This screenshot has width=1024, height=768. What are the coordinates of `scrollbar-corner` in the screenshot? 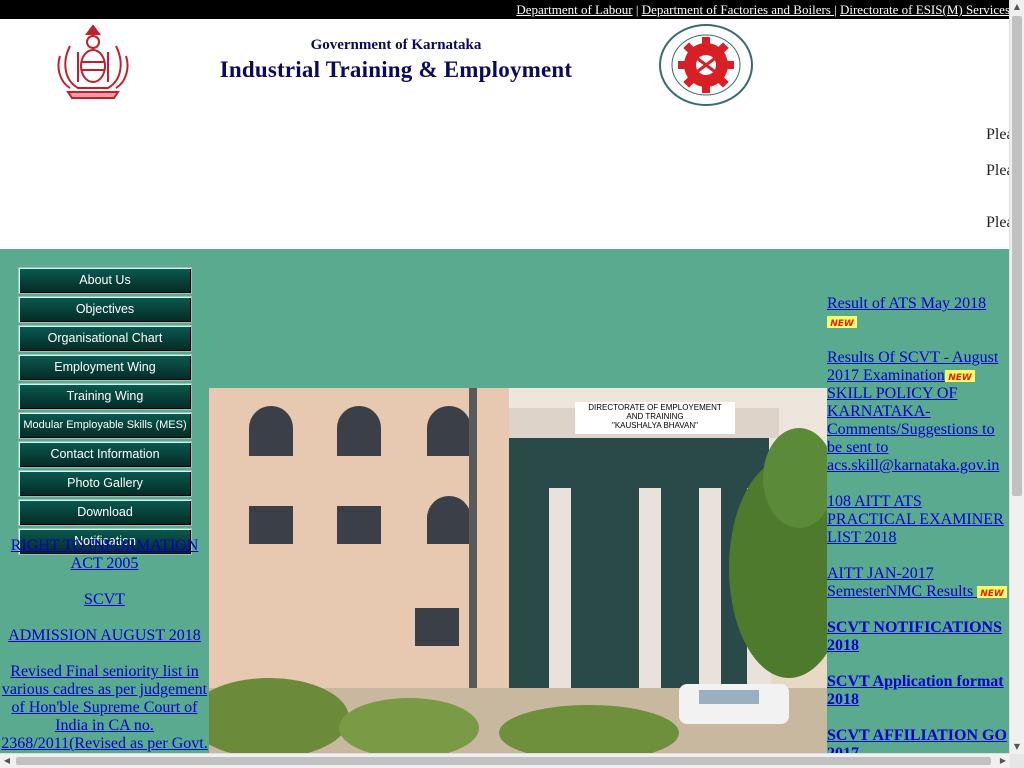 It's located at (1017, 761).